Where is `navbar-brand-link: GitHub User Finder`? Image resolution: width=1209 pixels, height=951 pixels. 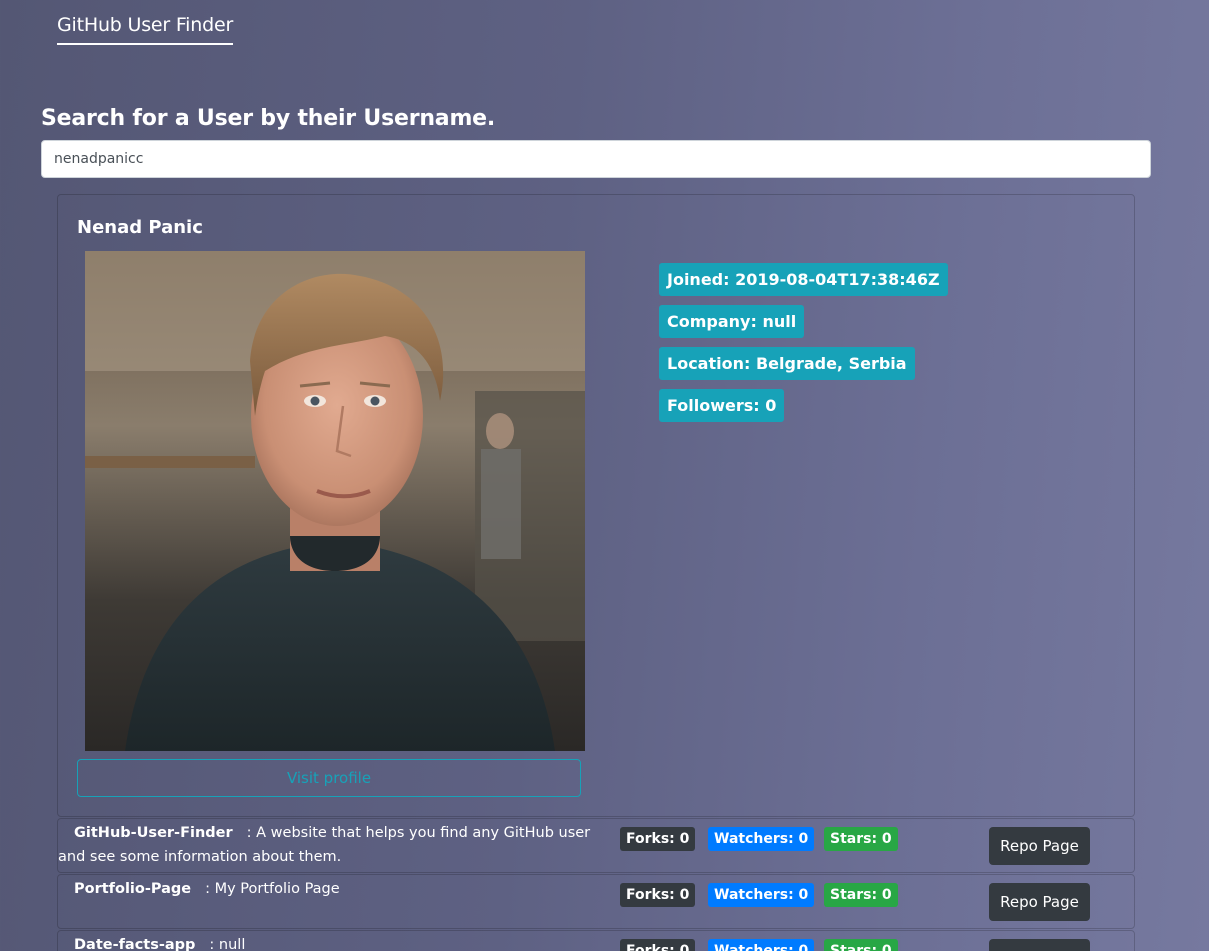 navbar-brand-link: GitHub User Finder is located at coordinates (145, 29).